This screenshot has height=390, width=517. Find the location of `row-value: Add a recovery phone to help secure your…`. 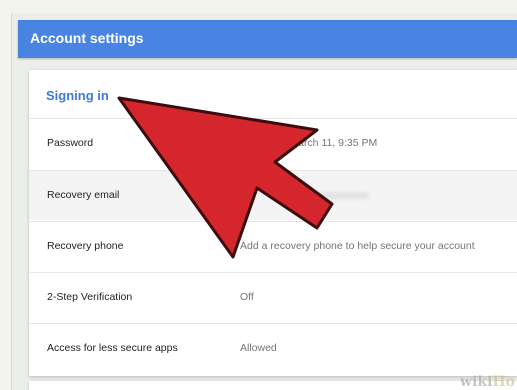

row-value: Add a recovery phone to help secure your… is located at coordinates (357, 246).